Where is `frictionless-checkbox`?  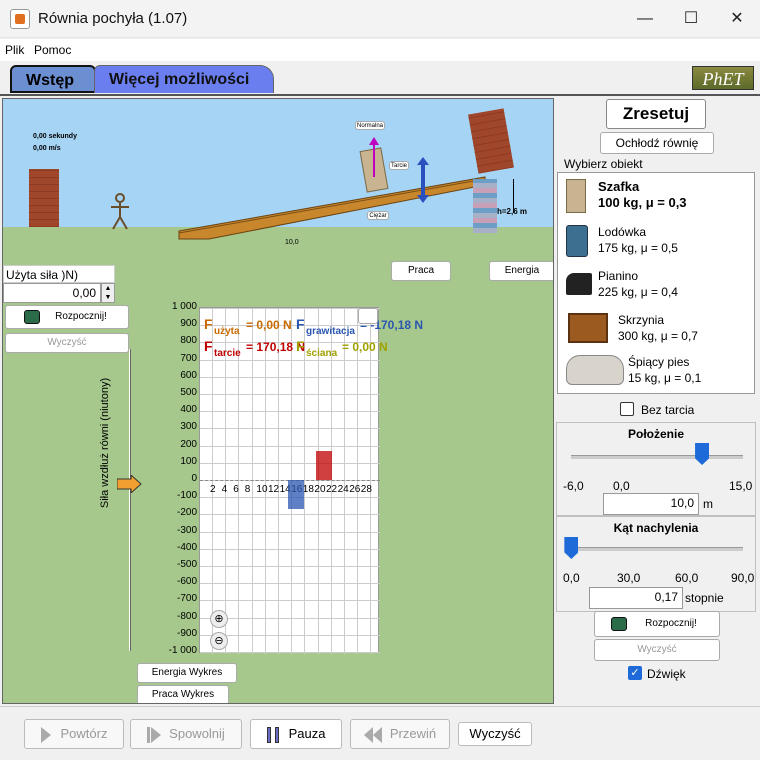 frictionless-checkbox is located at coordinates (627, 409).